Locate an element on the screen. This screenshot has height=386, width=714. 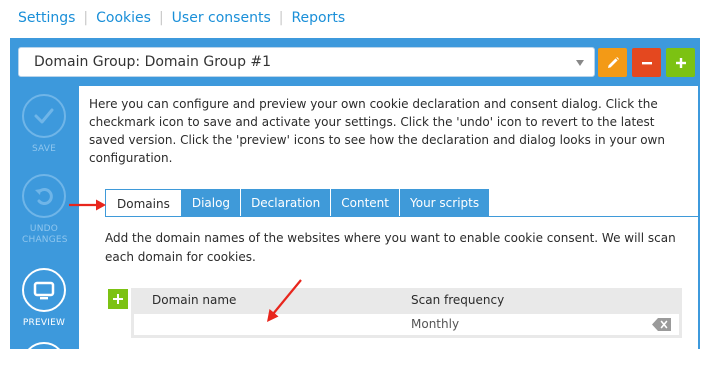
undo-circle is located at coordinates (44, 196).